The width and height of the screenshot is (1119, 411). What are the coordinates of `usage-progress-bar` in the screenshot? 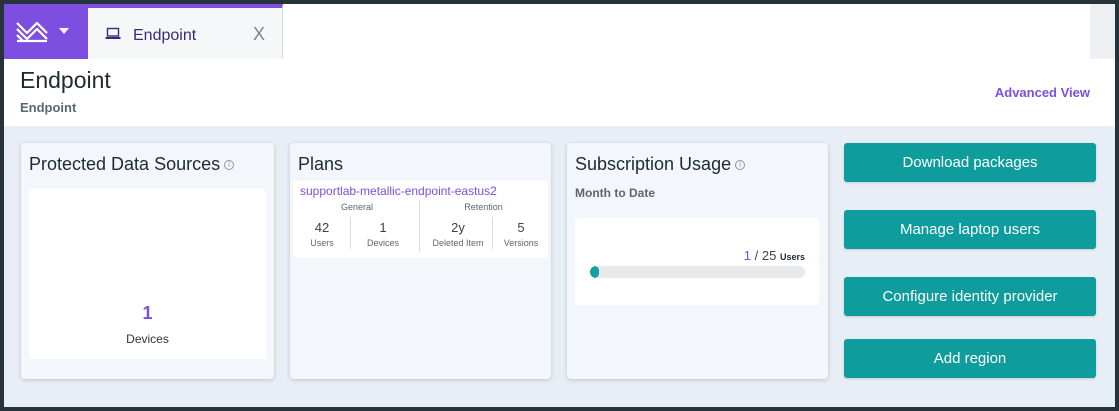 It's located at (697, 272).